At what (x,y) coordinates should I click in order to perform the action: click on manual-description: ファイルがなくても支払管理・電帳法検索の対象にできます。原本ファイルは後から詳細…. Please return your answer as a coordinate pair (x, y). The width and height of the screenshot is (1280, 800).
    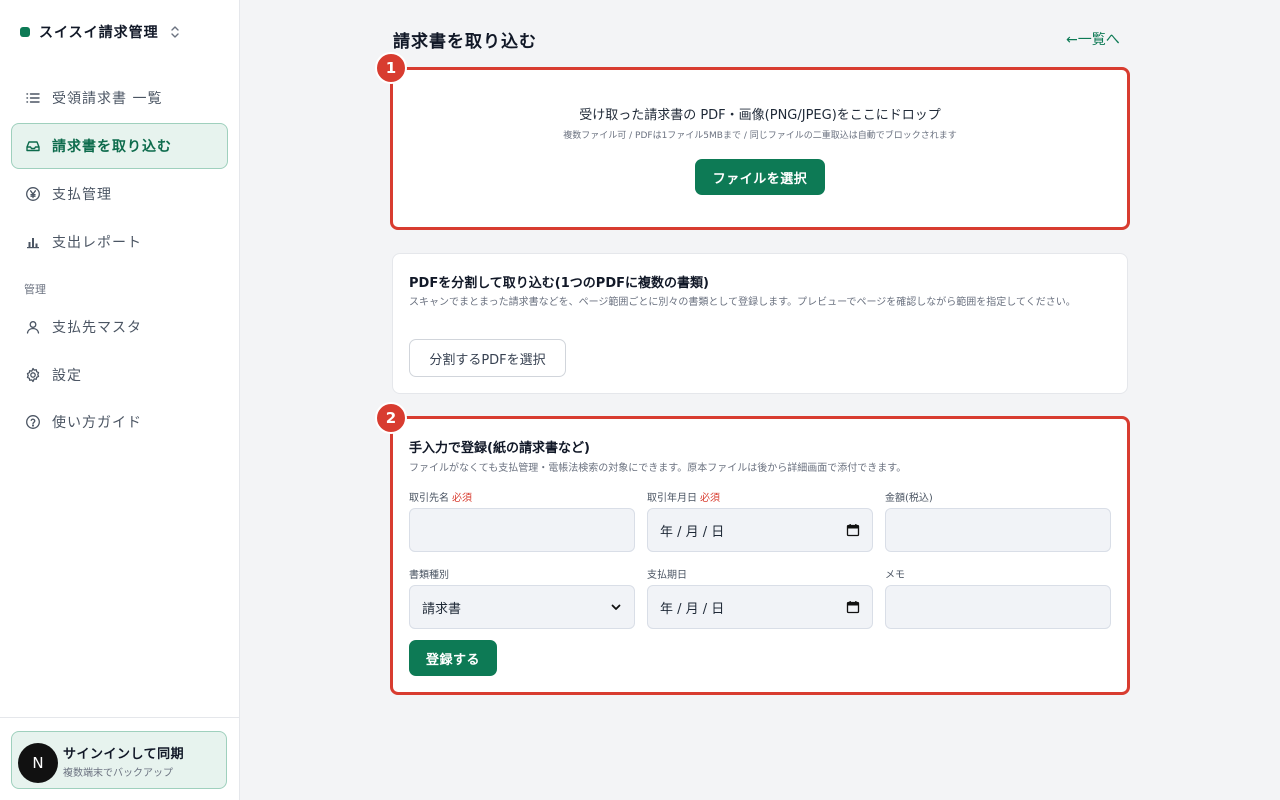
    Looking at the image, I should click on (658, 468).